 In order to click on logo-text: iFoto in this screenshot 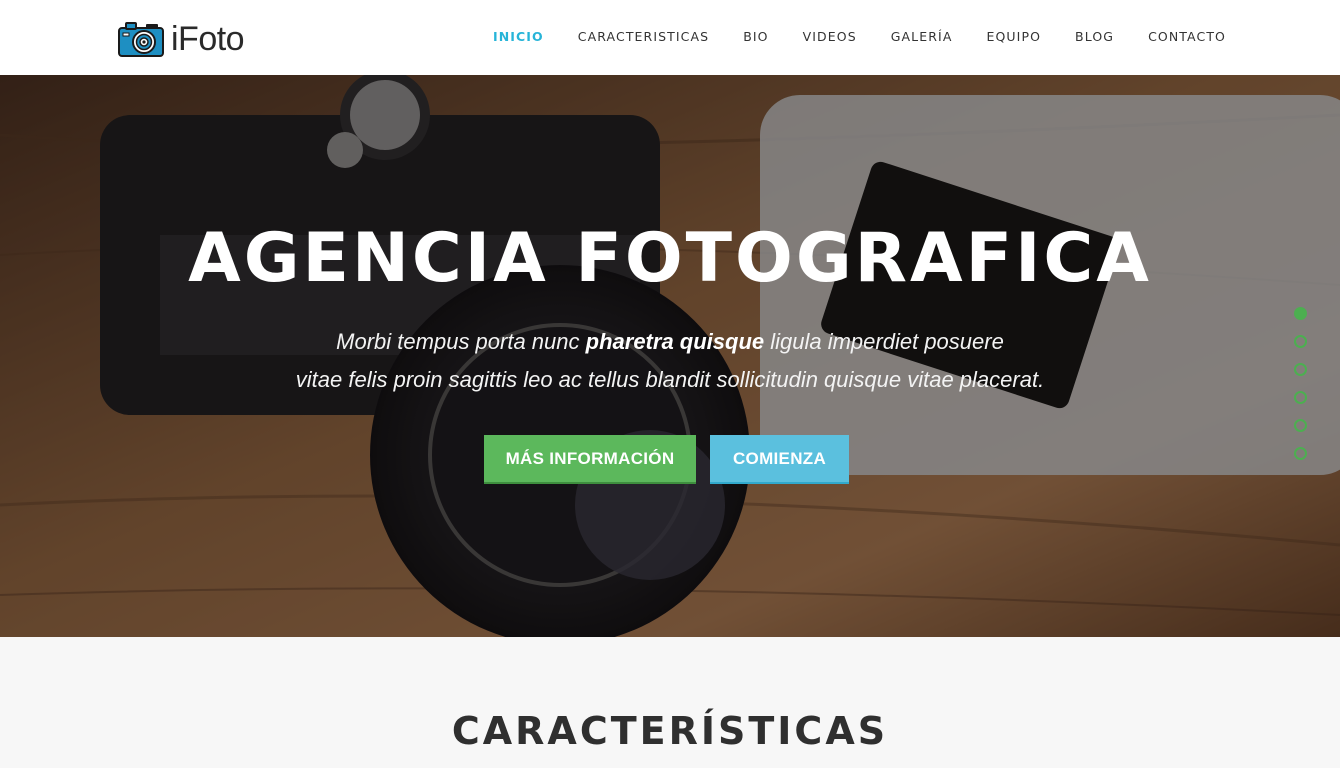, I will do `click(208, 39)`.